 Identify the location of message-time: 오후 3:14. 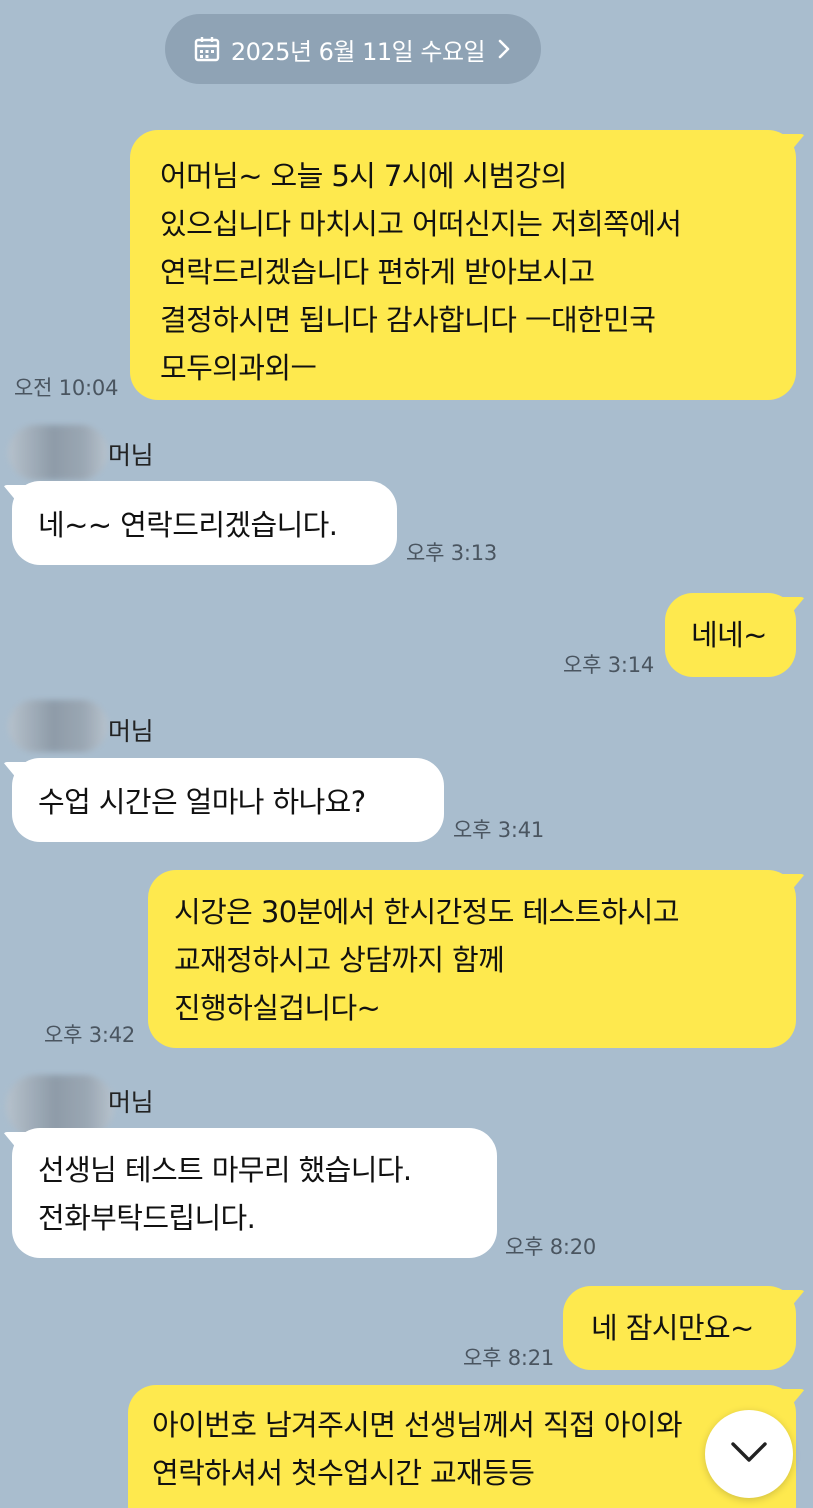
(609, 665).